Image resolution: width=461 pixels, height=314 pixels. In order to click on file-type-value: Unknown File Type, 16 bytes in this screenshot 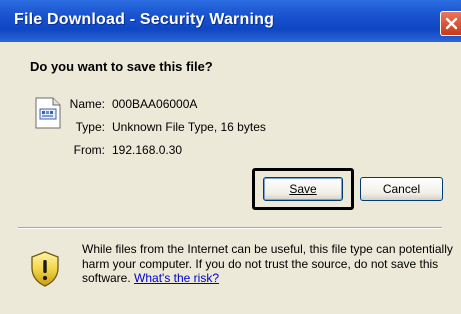, I will do `click(189, 127)`.